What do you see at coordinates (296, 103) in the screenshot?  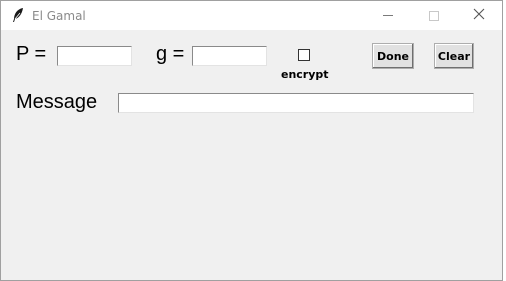 I see `message-input` at bounding box center [296, 103].